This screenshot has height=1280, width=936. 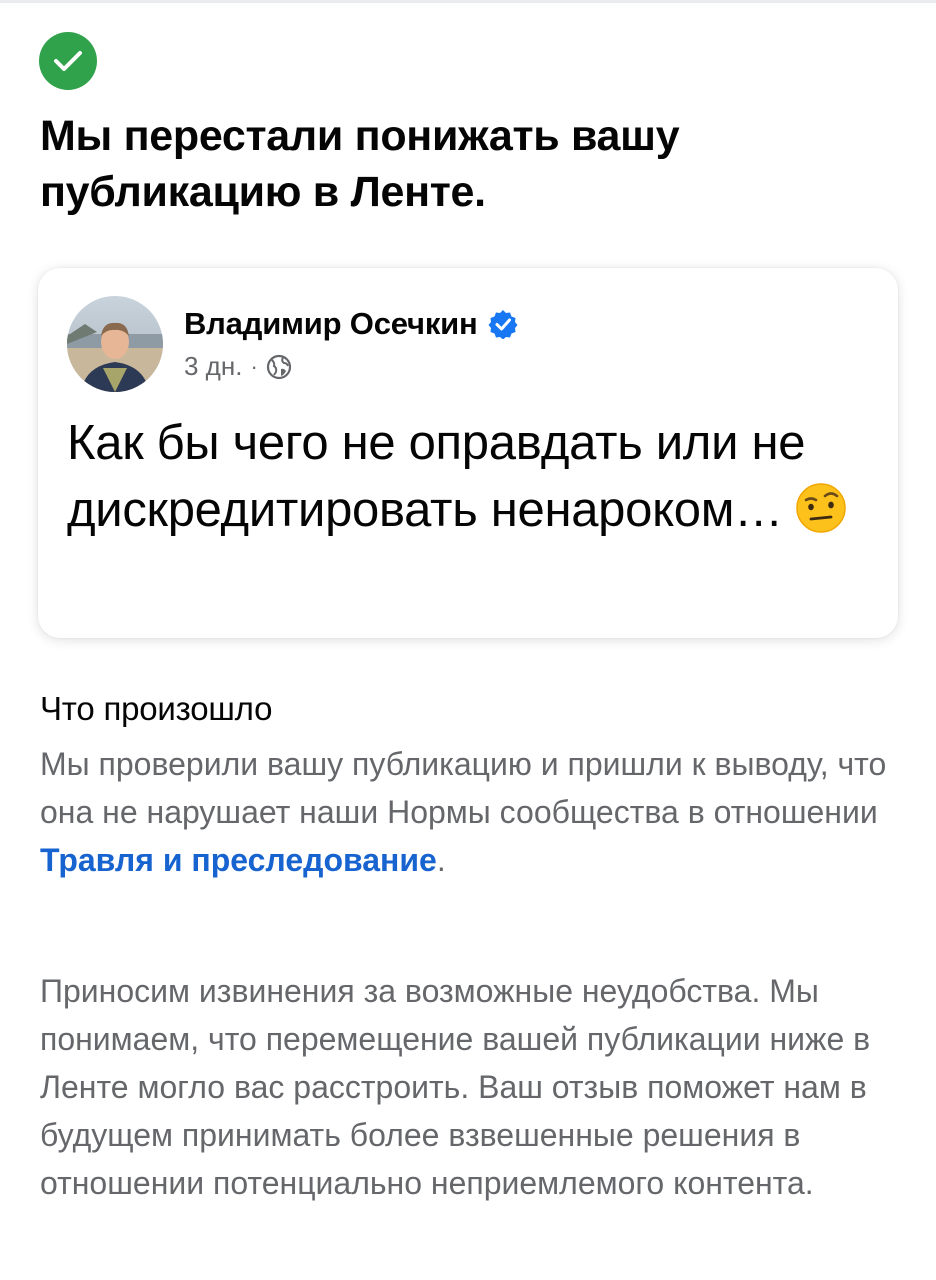 What do you see at coordinates (213, 366) in the screenshot?
I see `post-time: 3 дн.` at bounding box center [213, 366].